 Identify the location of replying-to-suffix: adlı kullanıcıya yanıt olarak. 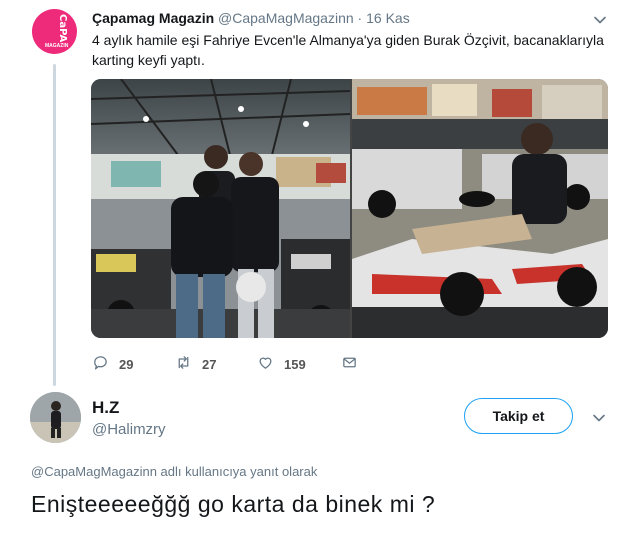
(237, 471).